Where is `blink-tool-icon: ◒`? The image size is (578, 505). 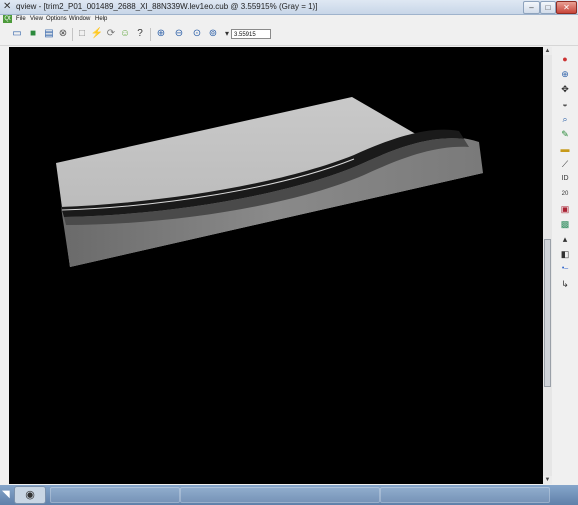 blink-tool-icon: ◒ is located at coordinates (565, 104).